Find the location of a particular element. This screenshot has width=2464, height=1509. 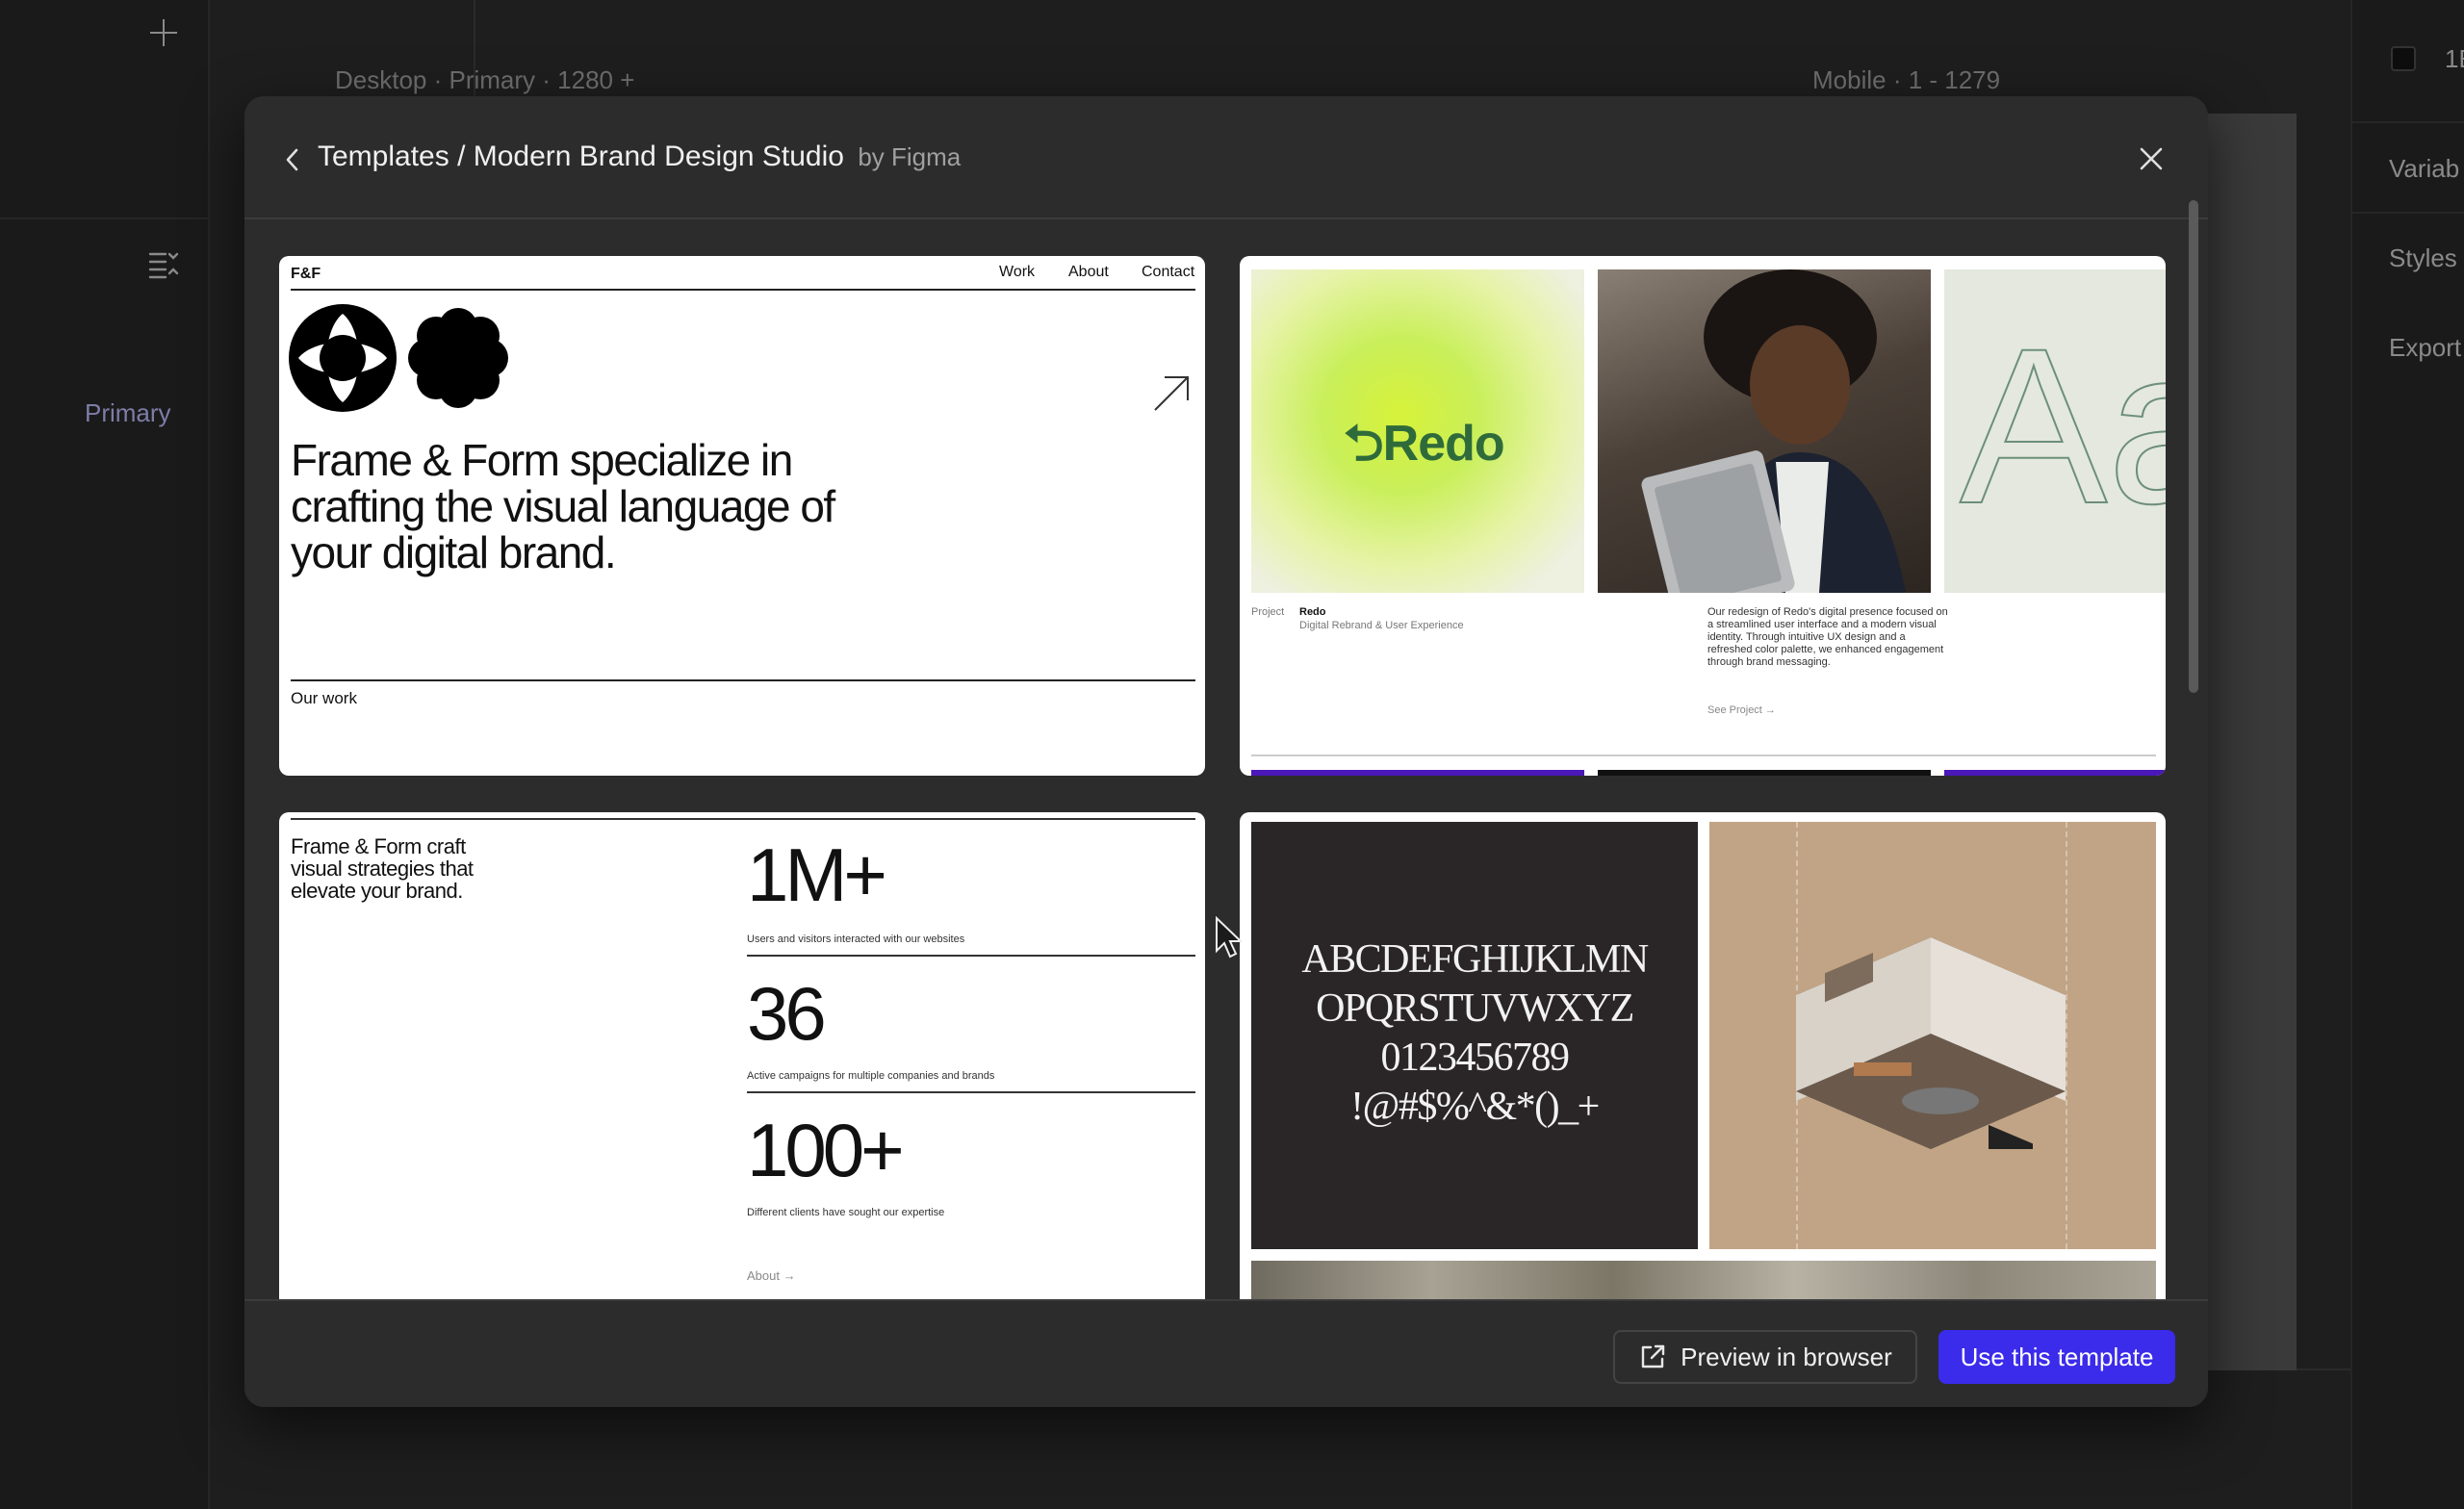

close-button is located at coordinates (2151, 159).